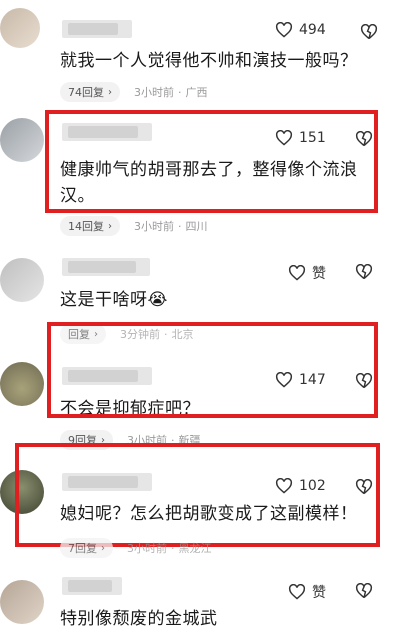  I want to click on comment-location: 四川, so click(196, 226).